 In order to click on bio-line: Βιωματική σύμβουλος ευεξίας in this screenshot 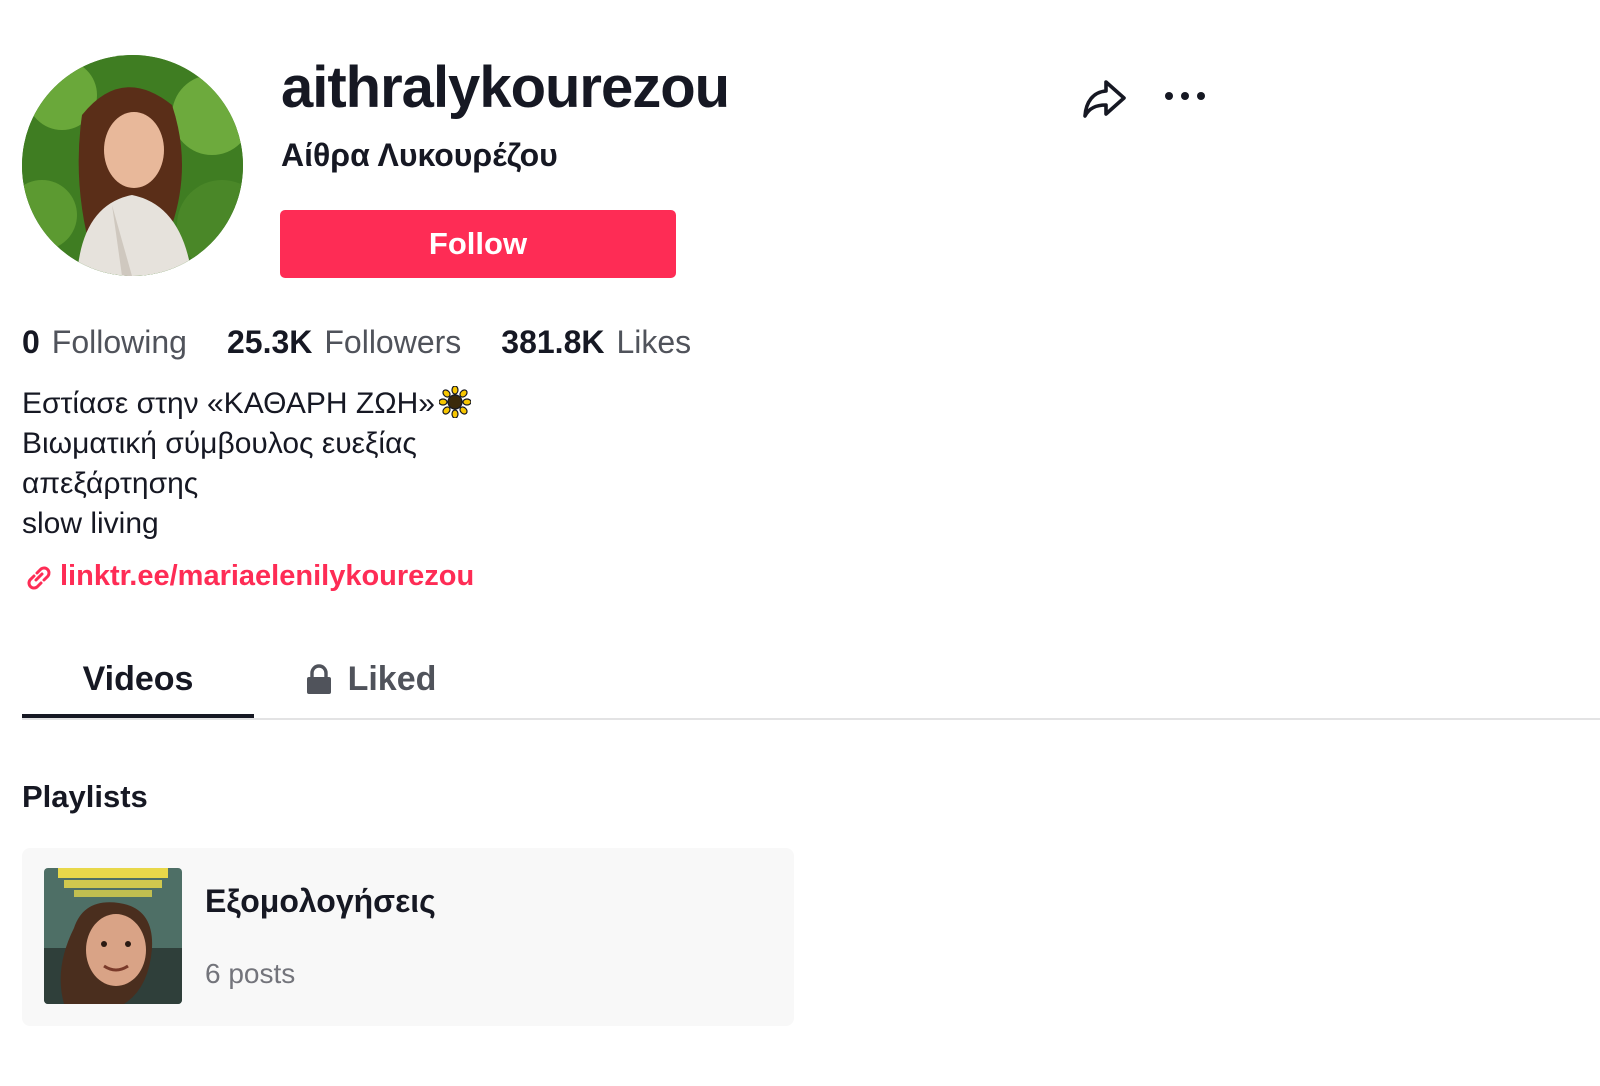, I will do `click(219, 443)`.